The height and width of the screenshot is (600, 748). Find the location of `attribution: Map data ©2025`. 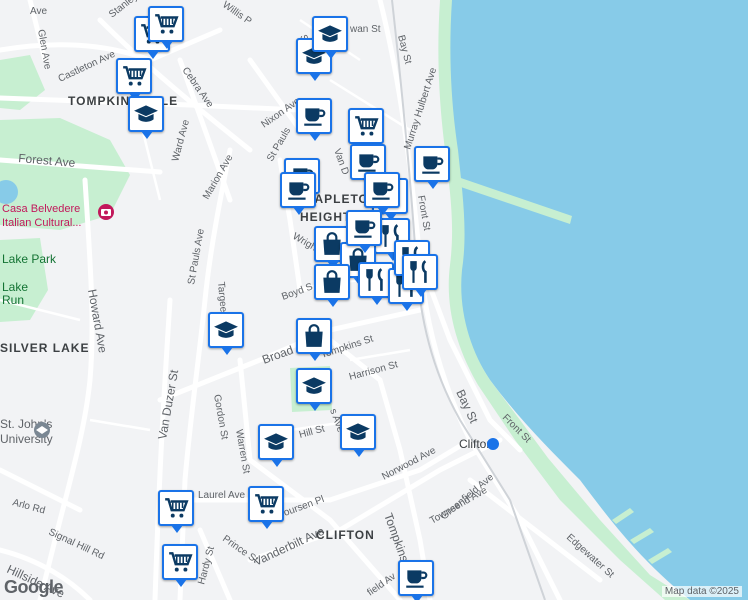

attribution: Map data ©2025 is located at coordinates (701, 591).